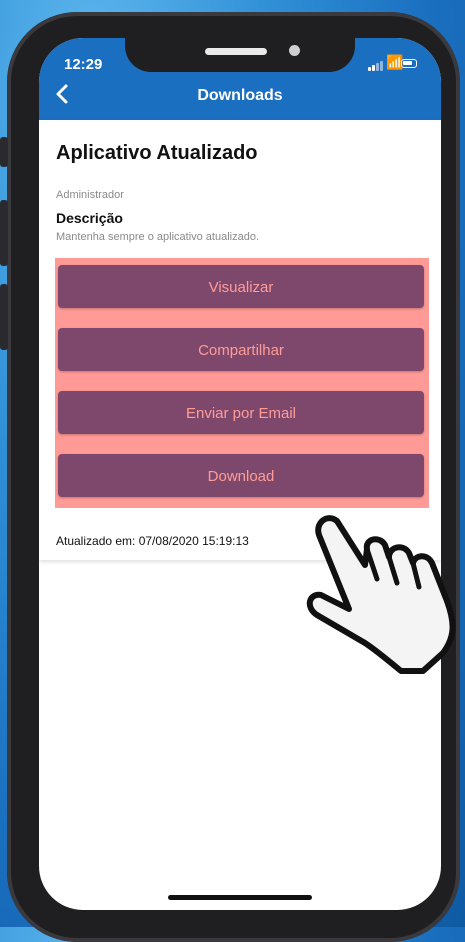 Image resolution: width=465 pixels, height=942 pixels. What do you see at coordinates (395, 62) in the screenshot?
I see `status-icons: 📶` at bounding box center [395, 62].